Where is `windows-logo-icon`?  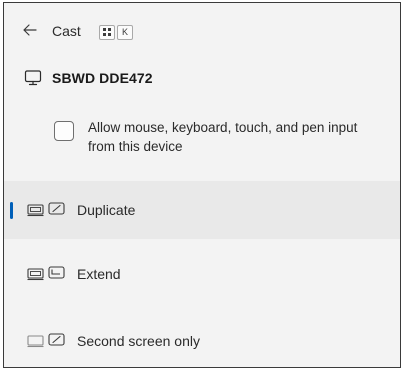
windows-logo-icon is located at coordinates (107, 32).